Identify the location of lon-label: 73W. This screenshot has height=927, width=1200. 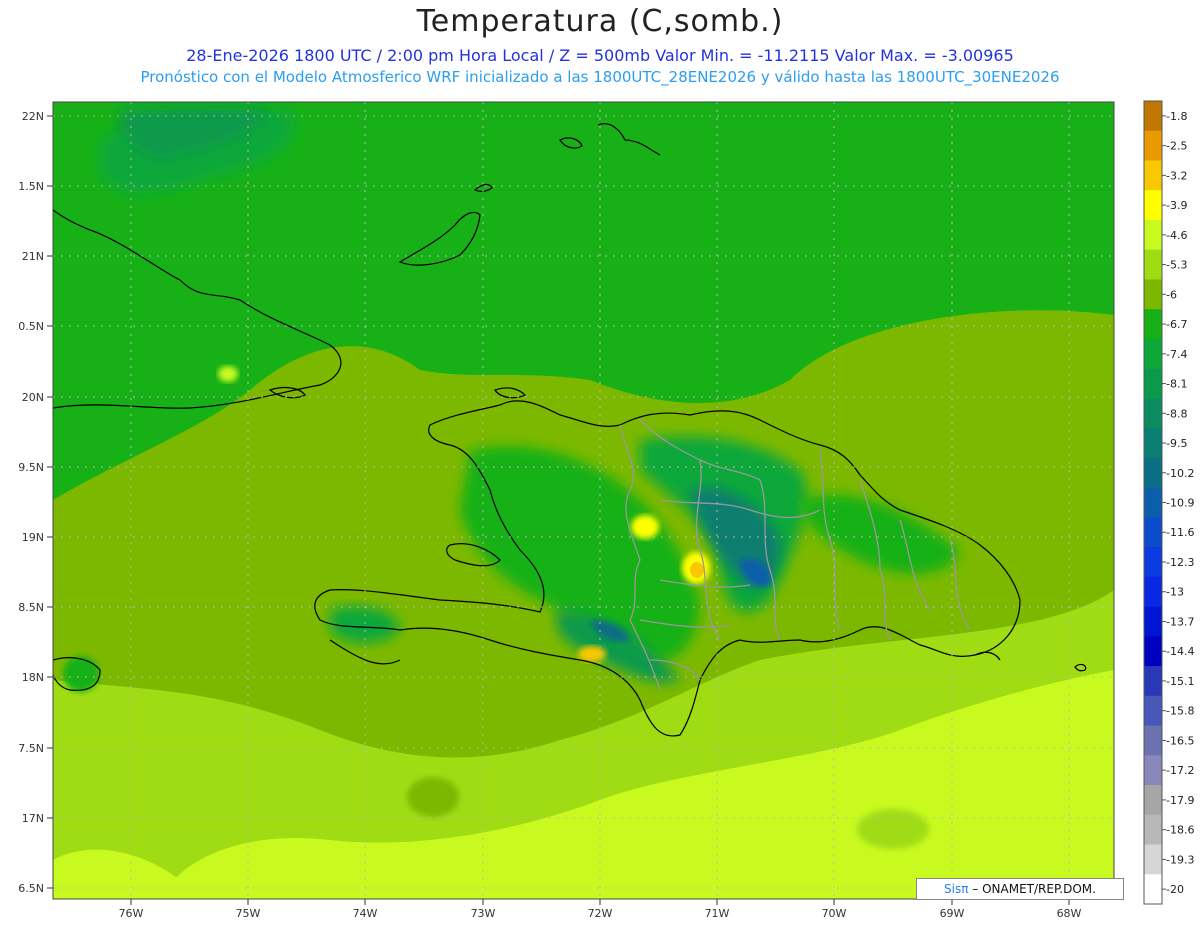
(483, 913).